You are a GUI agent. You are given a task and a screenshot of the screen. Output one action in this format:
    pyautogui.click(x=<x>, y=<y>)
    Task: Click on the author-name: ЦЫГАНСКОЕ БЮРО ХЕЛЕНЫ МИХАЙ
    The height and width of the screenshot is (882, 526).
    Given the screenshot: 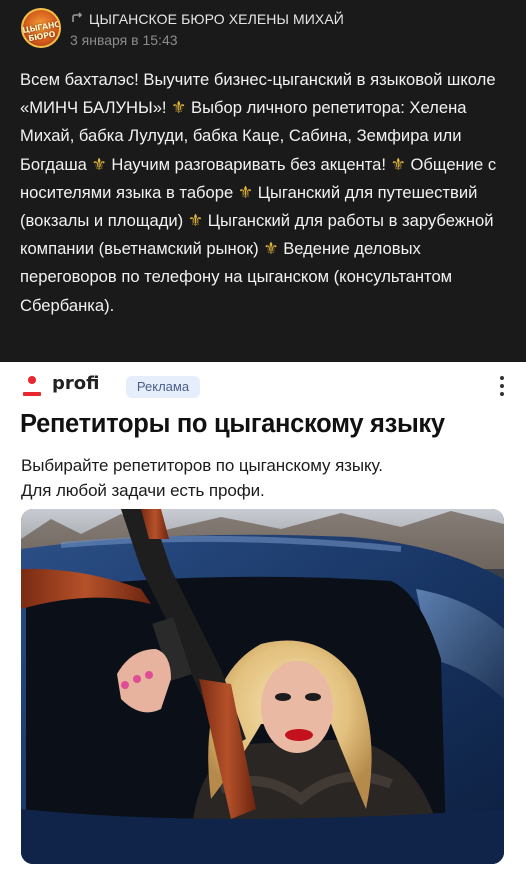 What is the action you would take?
    pyautogui.click(x=216, y=19)
    